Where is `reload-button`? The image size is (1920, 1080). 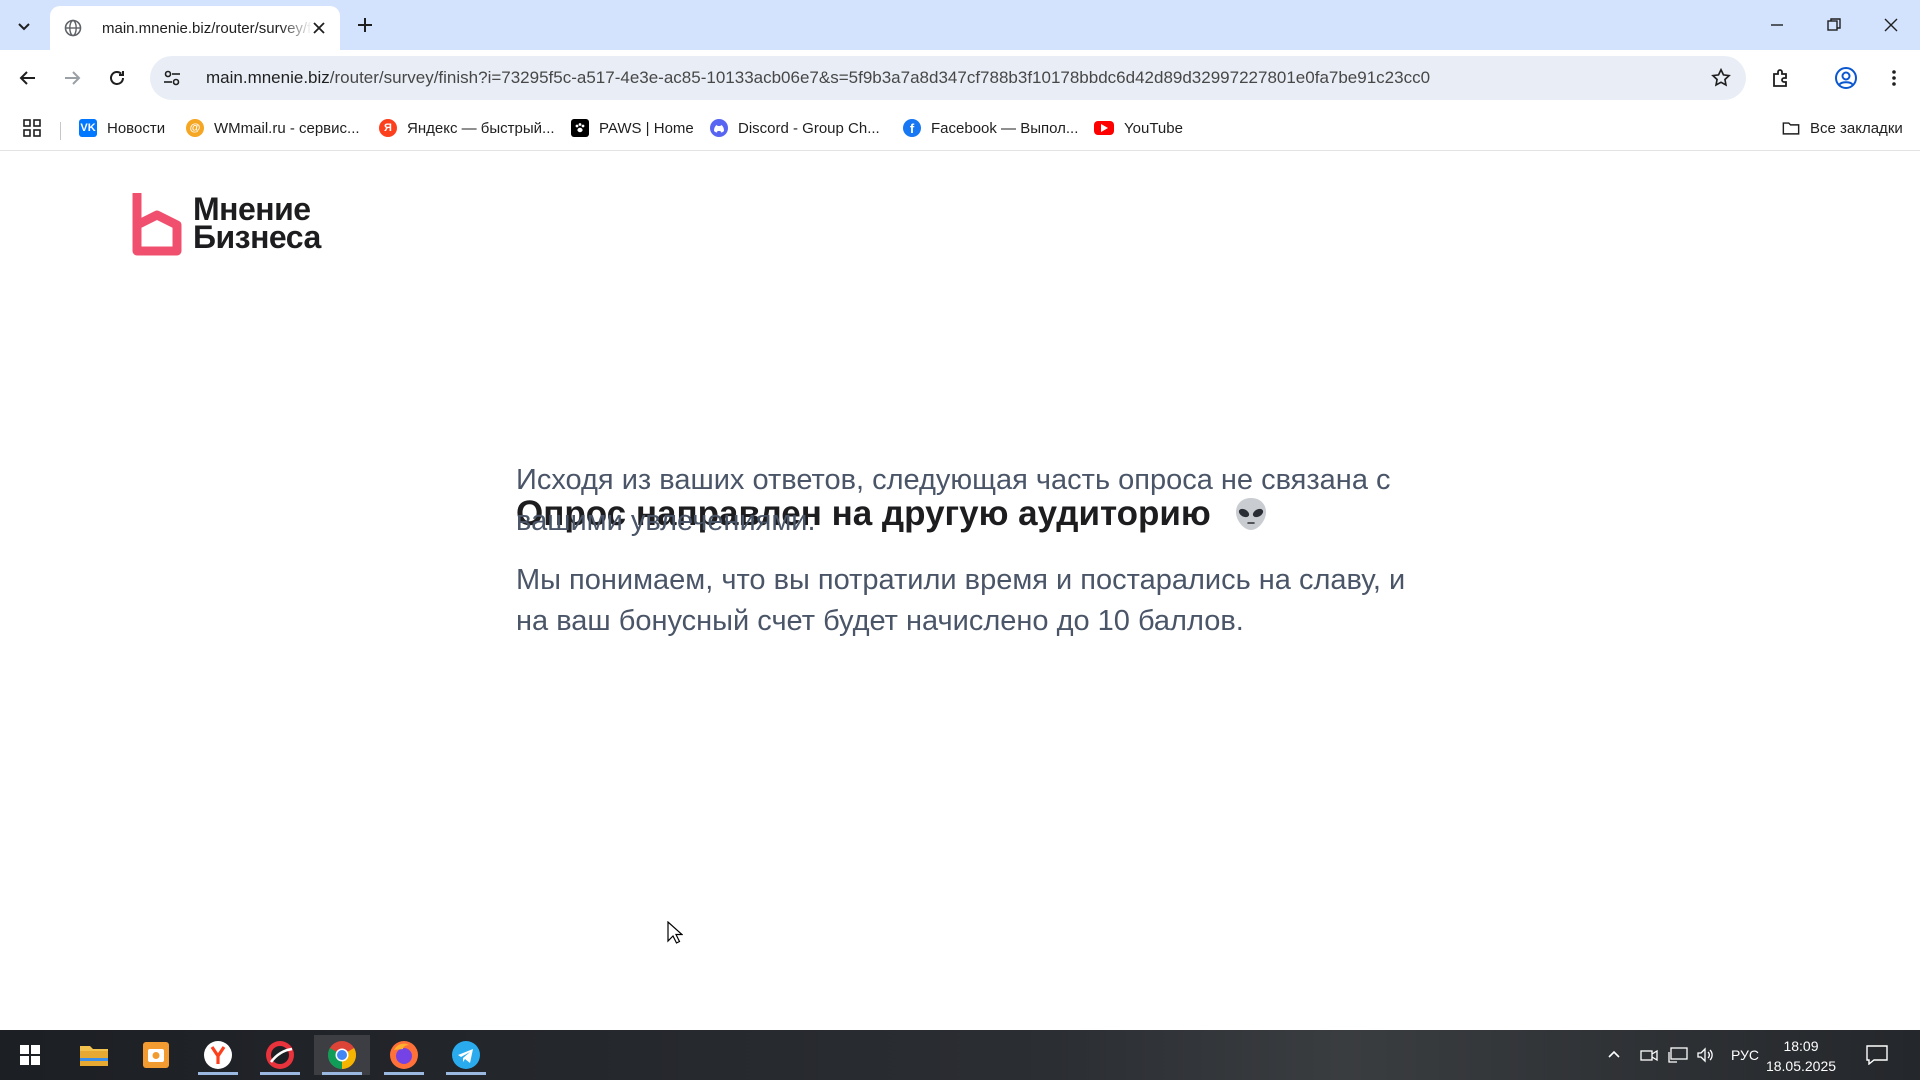 reload-button is located at coordinates (117, 78).